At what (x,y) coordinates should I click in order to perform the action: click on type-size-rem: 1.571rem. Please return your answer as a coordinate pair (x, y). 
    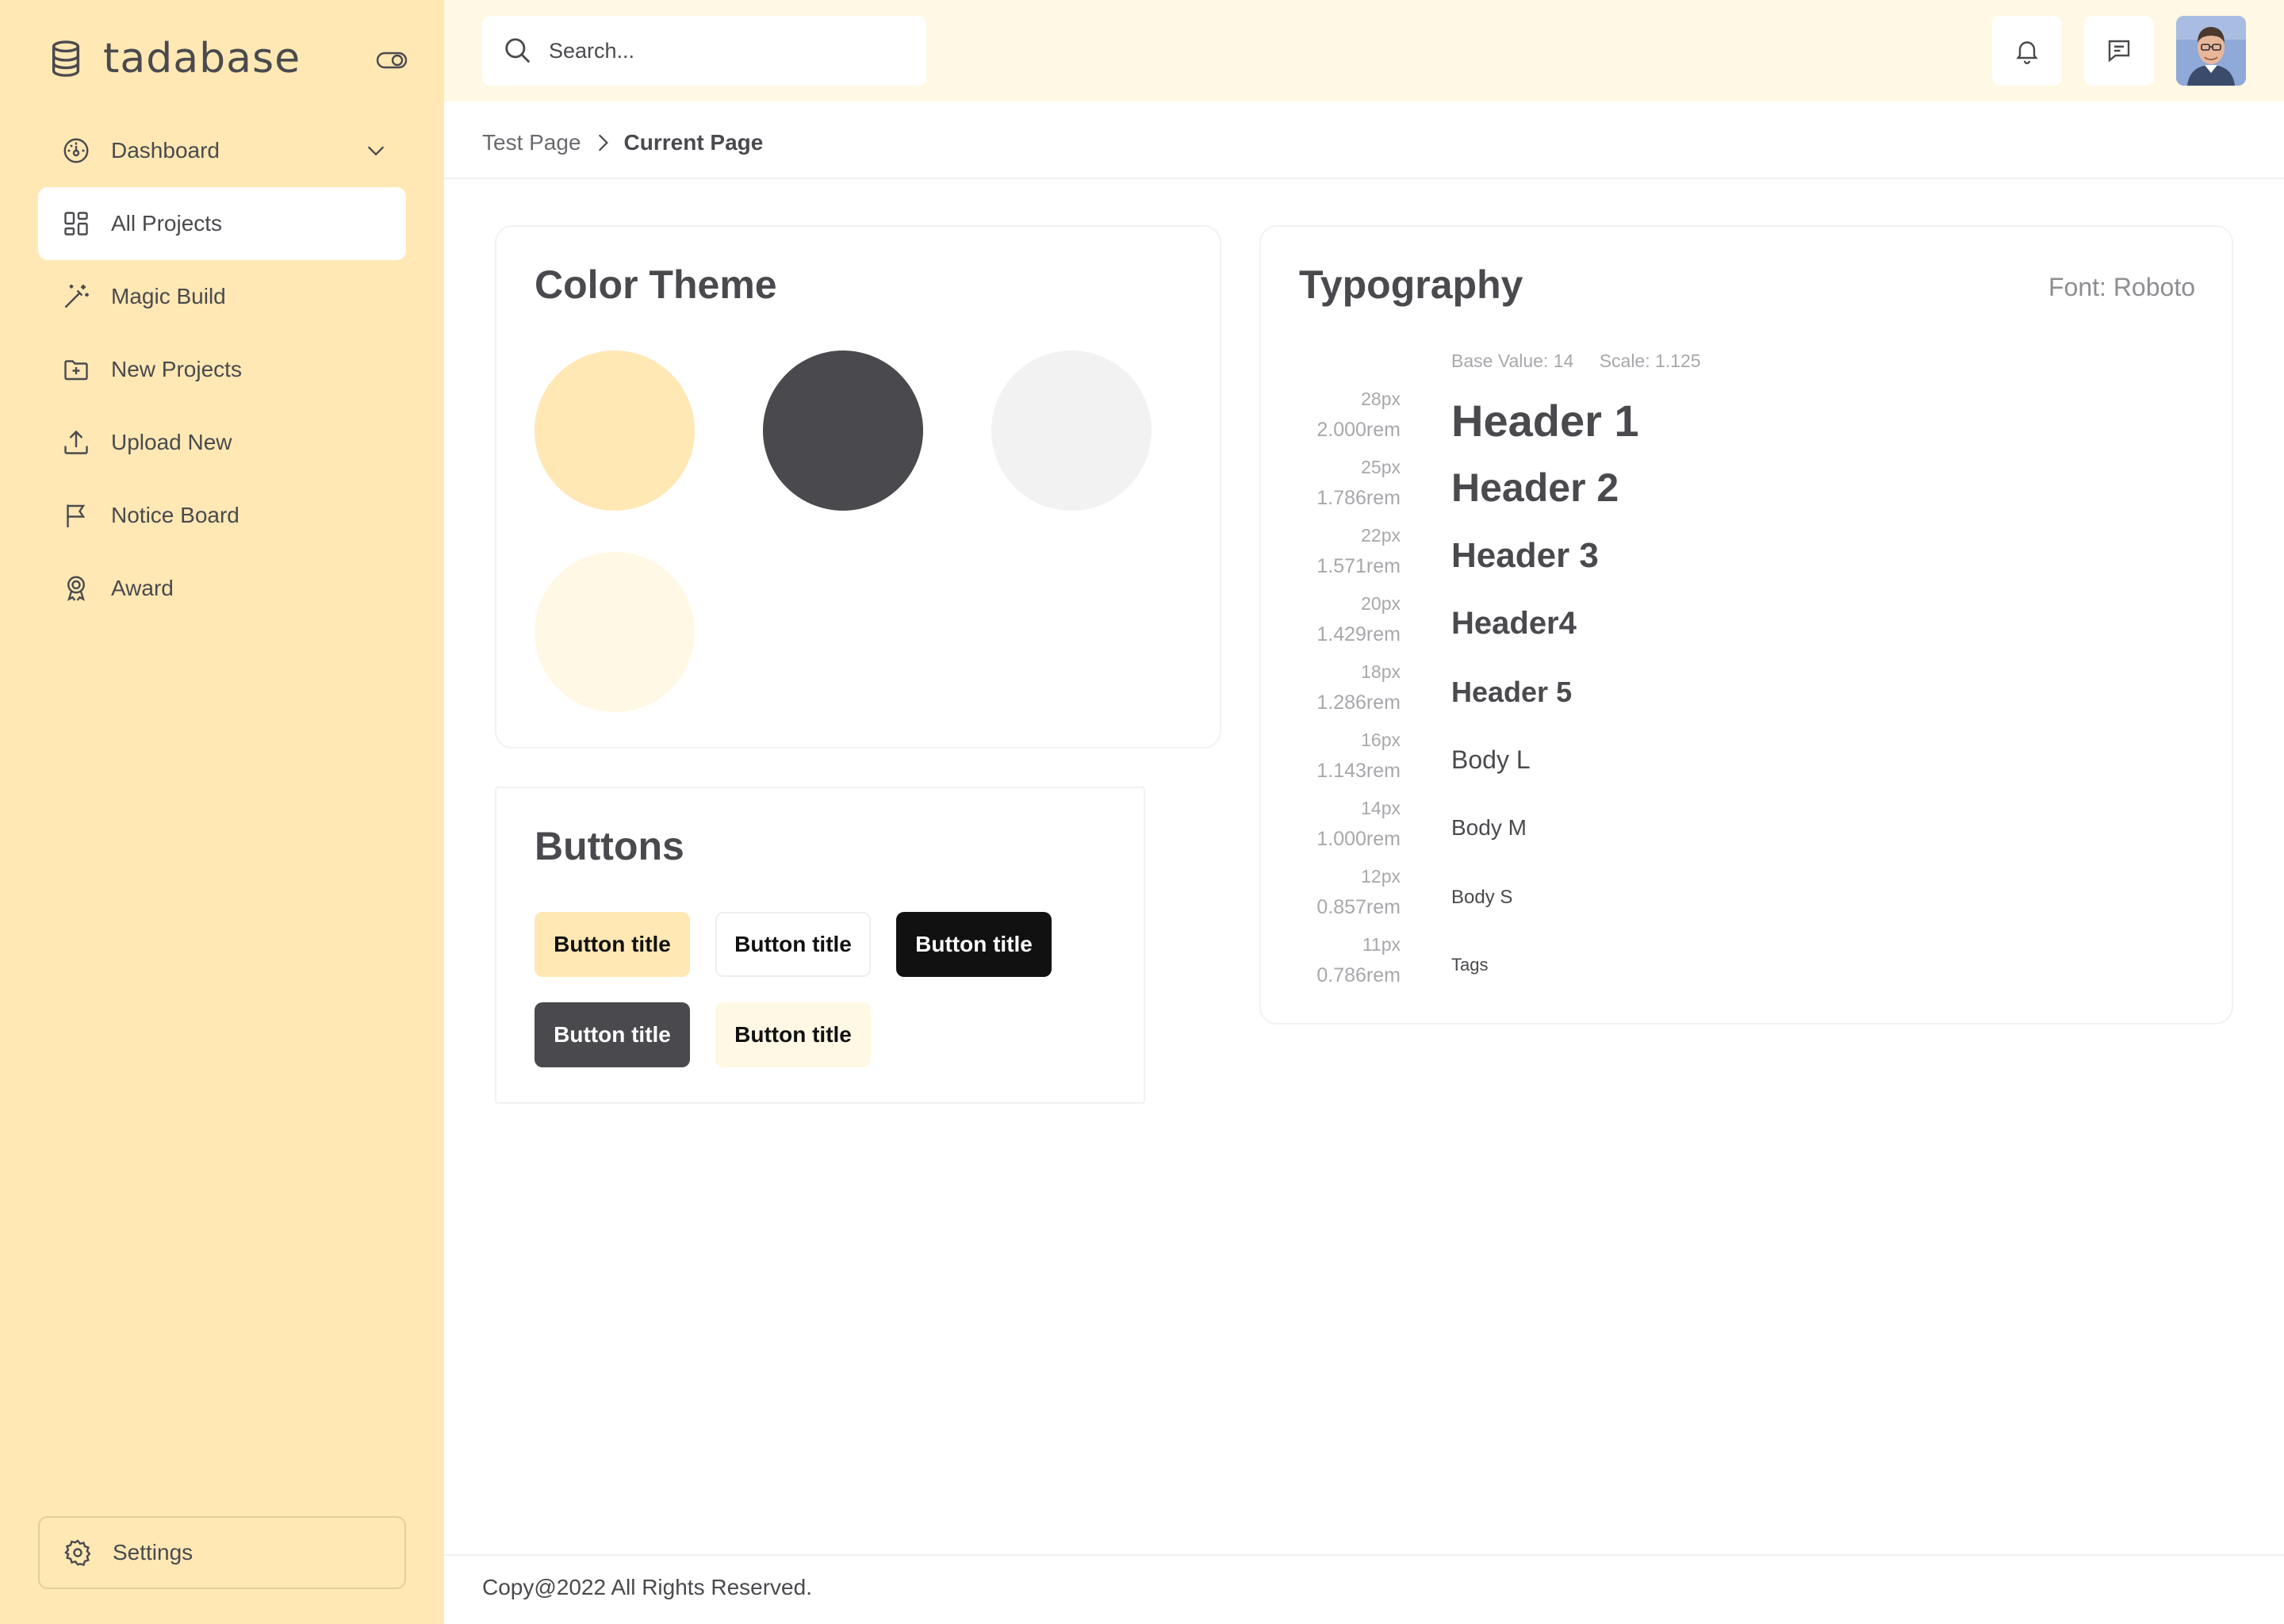
    Looking at the image, I should click on (1358, 566).